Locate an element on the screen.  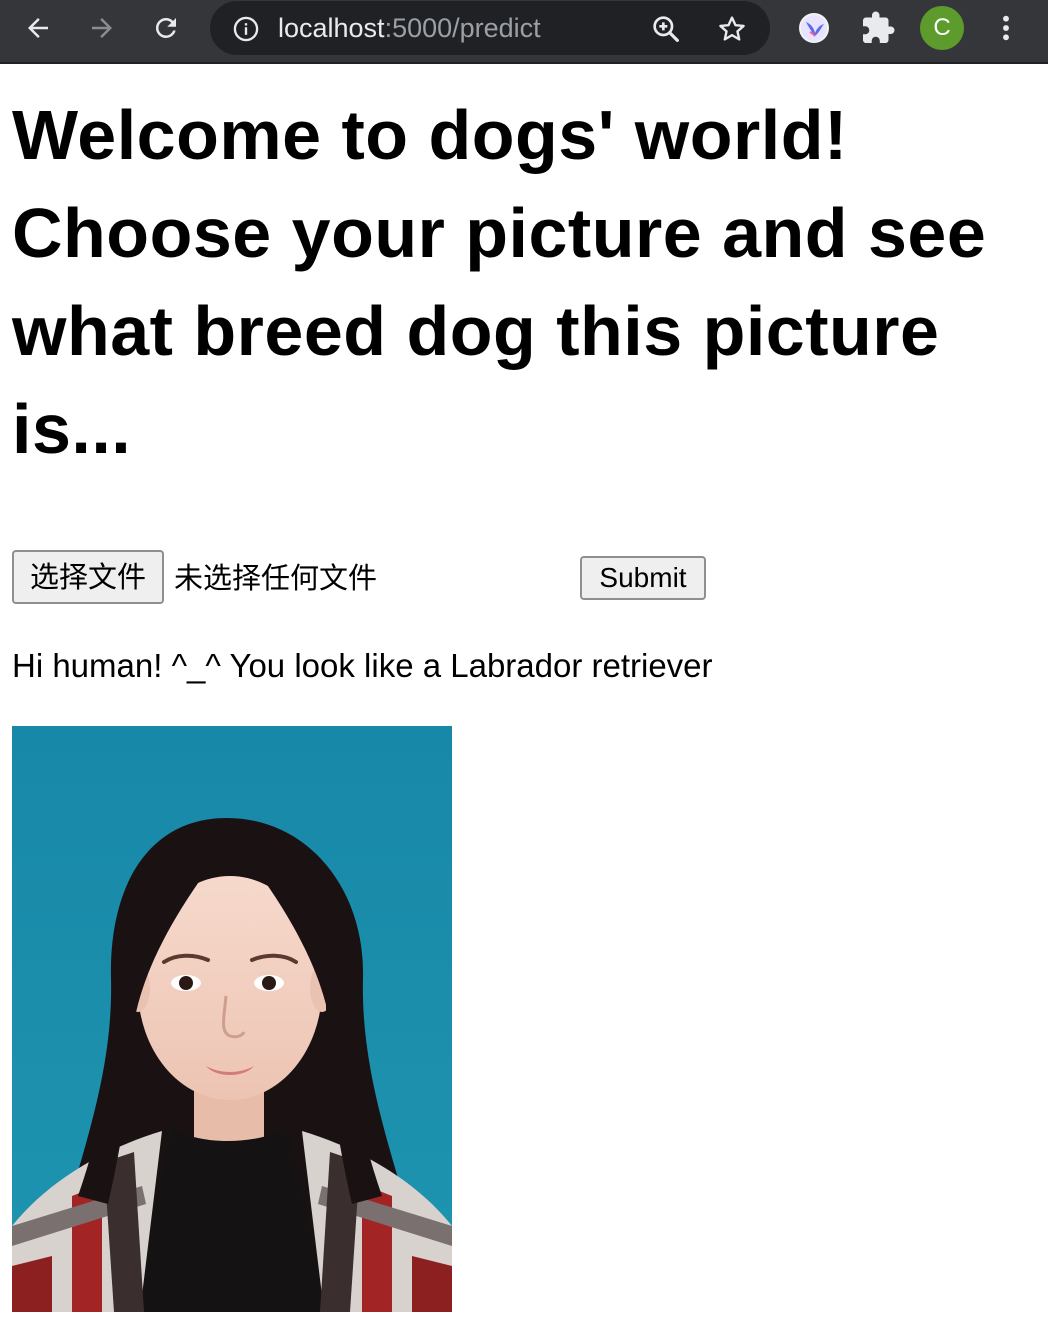
url-path: :5000/predict is located at coordinates (462, 28).